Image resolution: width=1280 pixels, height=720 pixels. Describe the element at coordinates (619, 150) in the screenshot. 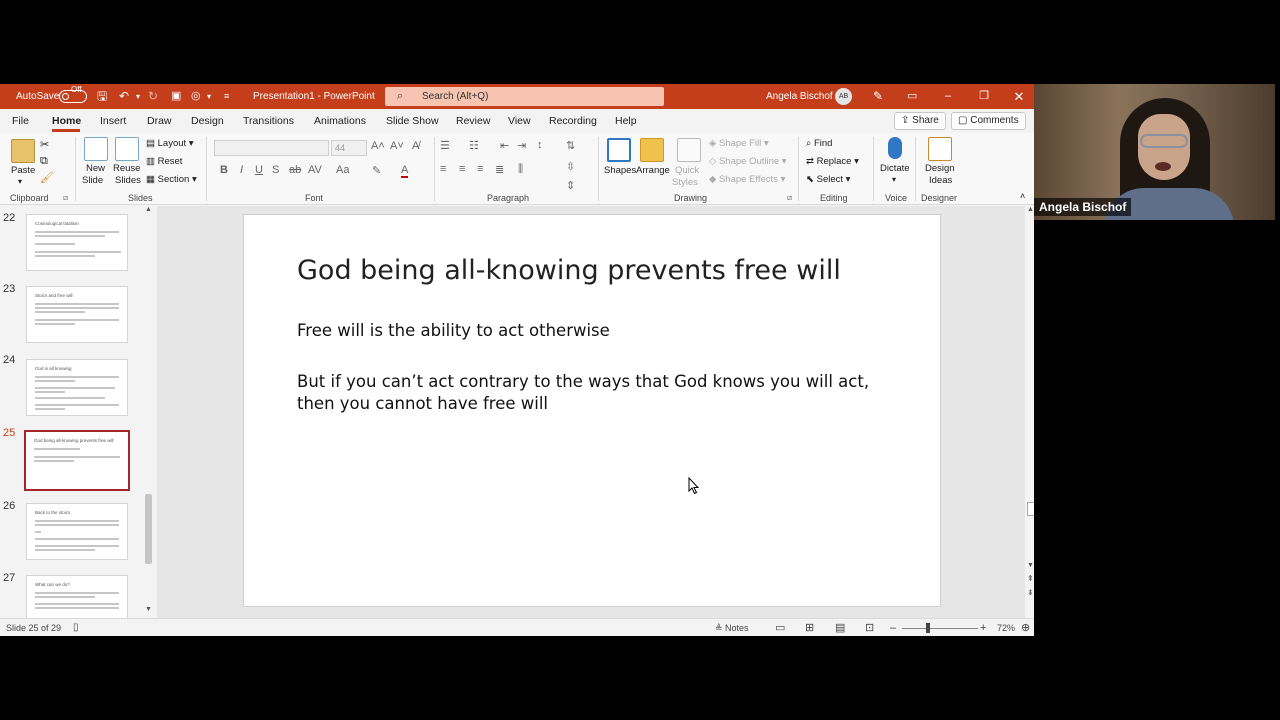

I see `shapes-icon` at that location.